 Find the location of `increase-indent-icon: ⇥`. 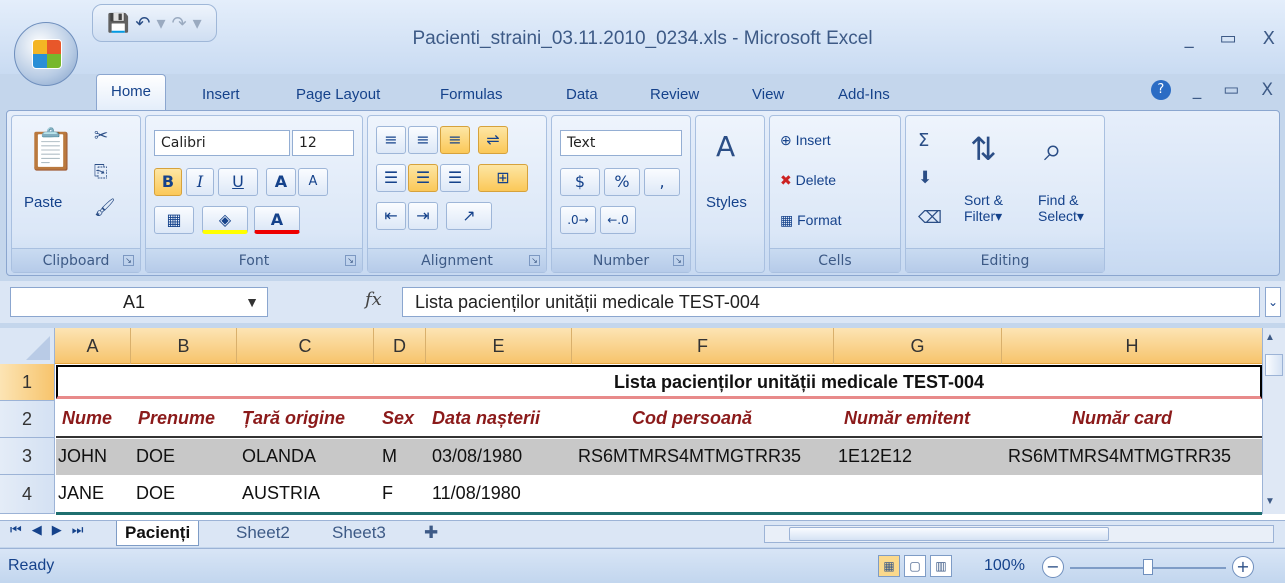

increase-indent-icon: ⇥ is located at coordinates (423, 216).